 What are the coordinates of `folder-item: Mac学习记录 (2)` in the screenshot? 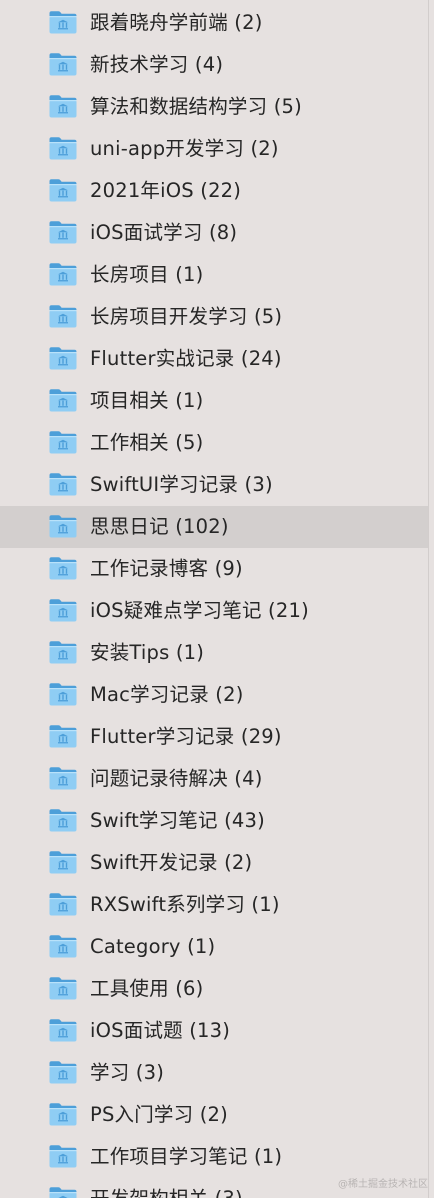 It's located at (214, 695).